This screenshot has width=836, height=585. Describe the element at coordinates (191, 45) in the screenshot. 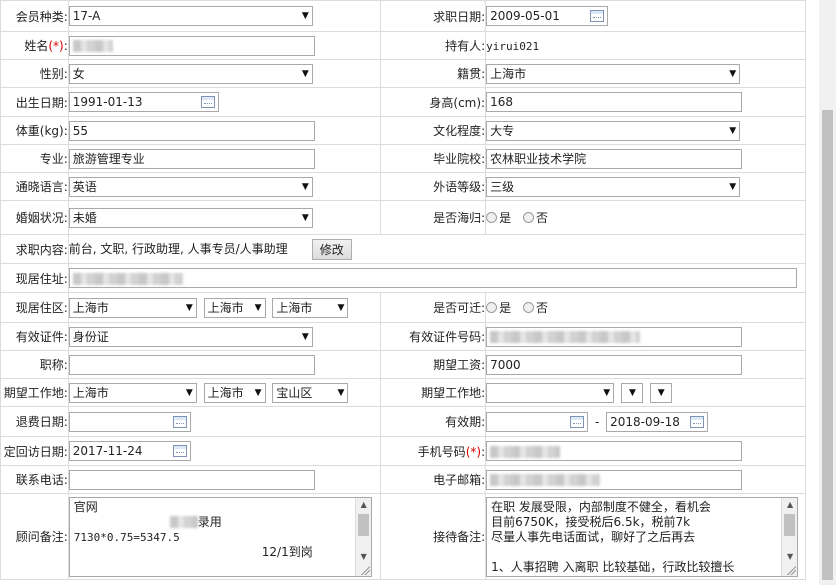

I see `name-input` at that location.